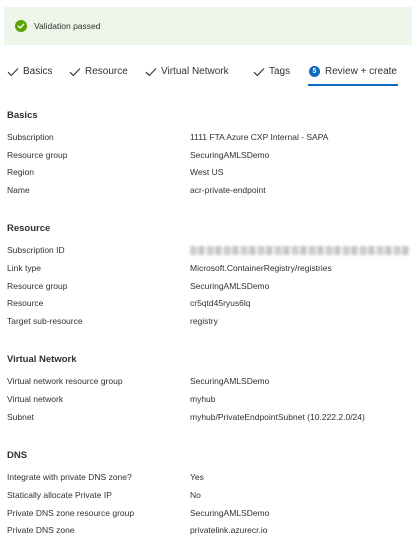  I want to click on detail-row: Integrate with private DNS zone? Yes, so click(209, 477).